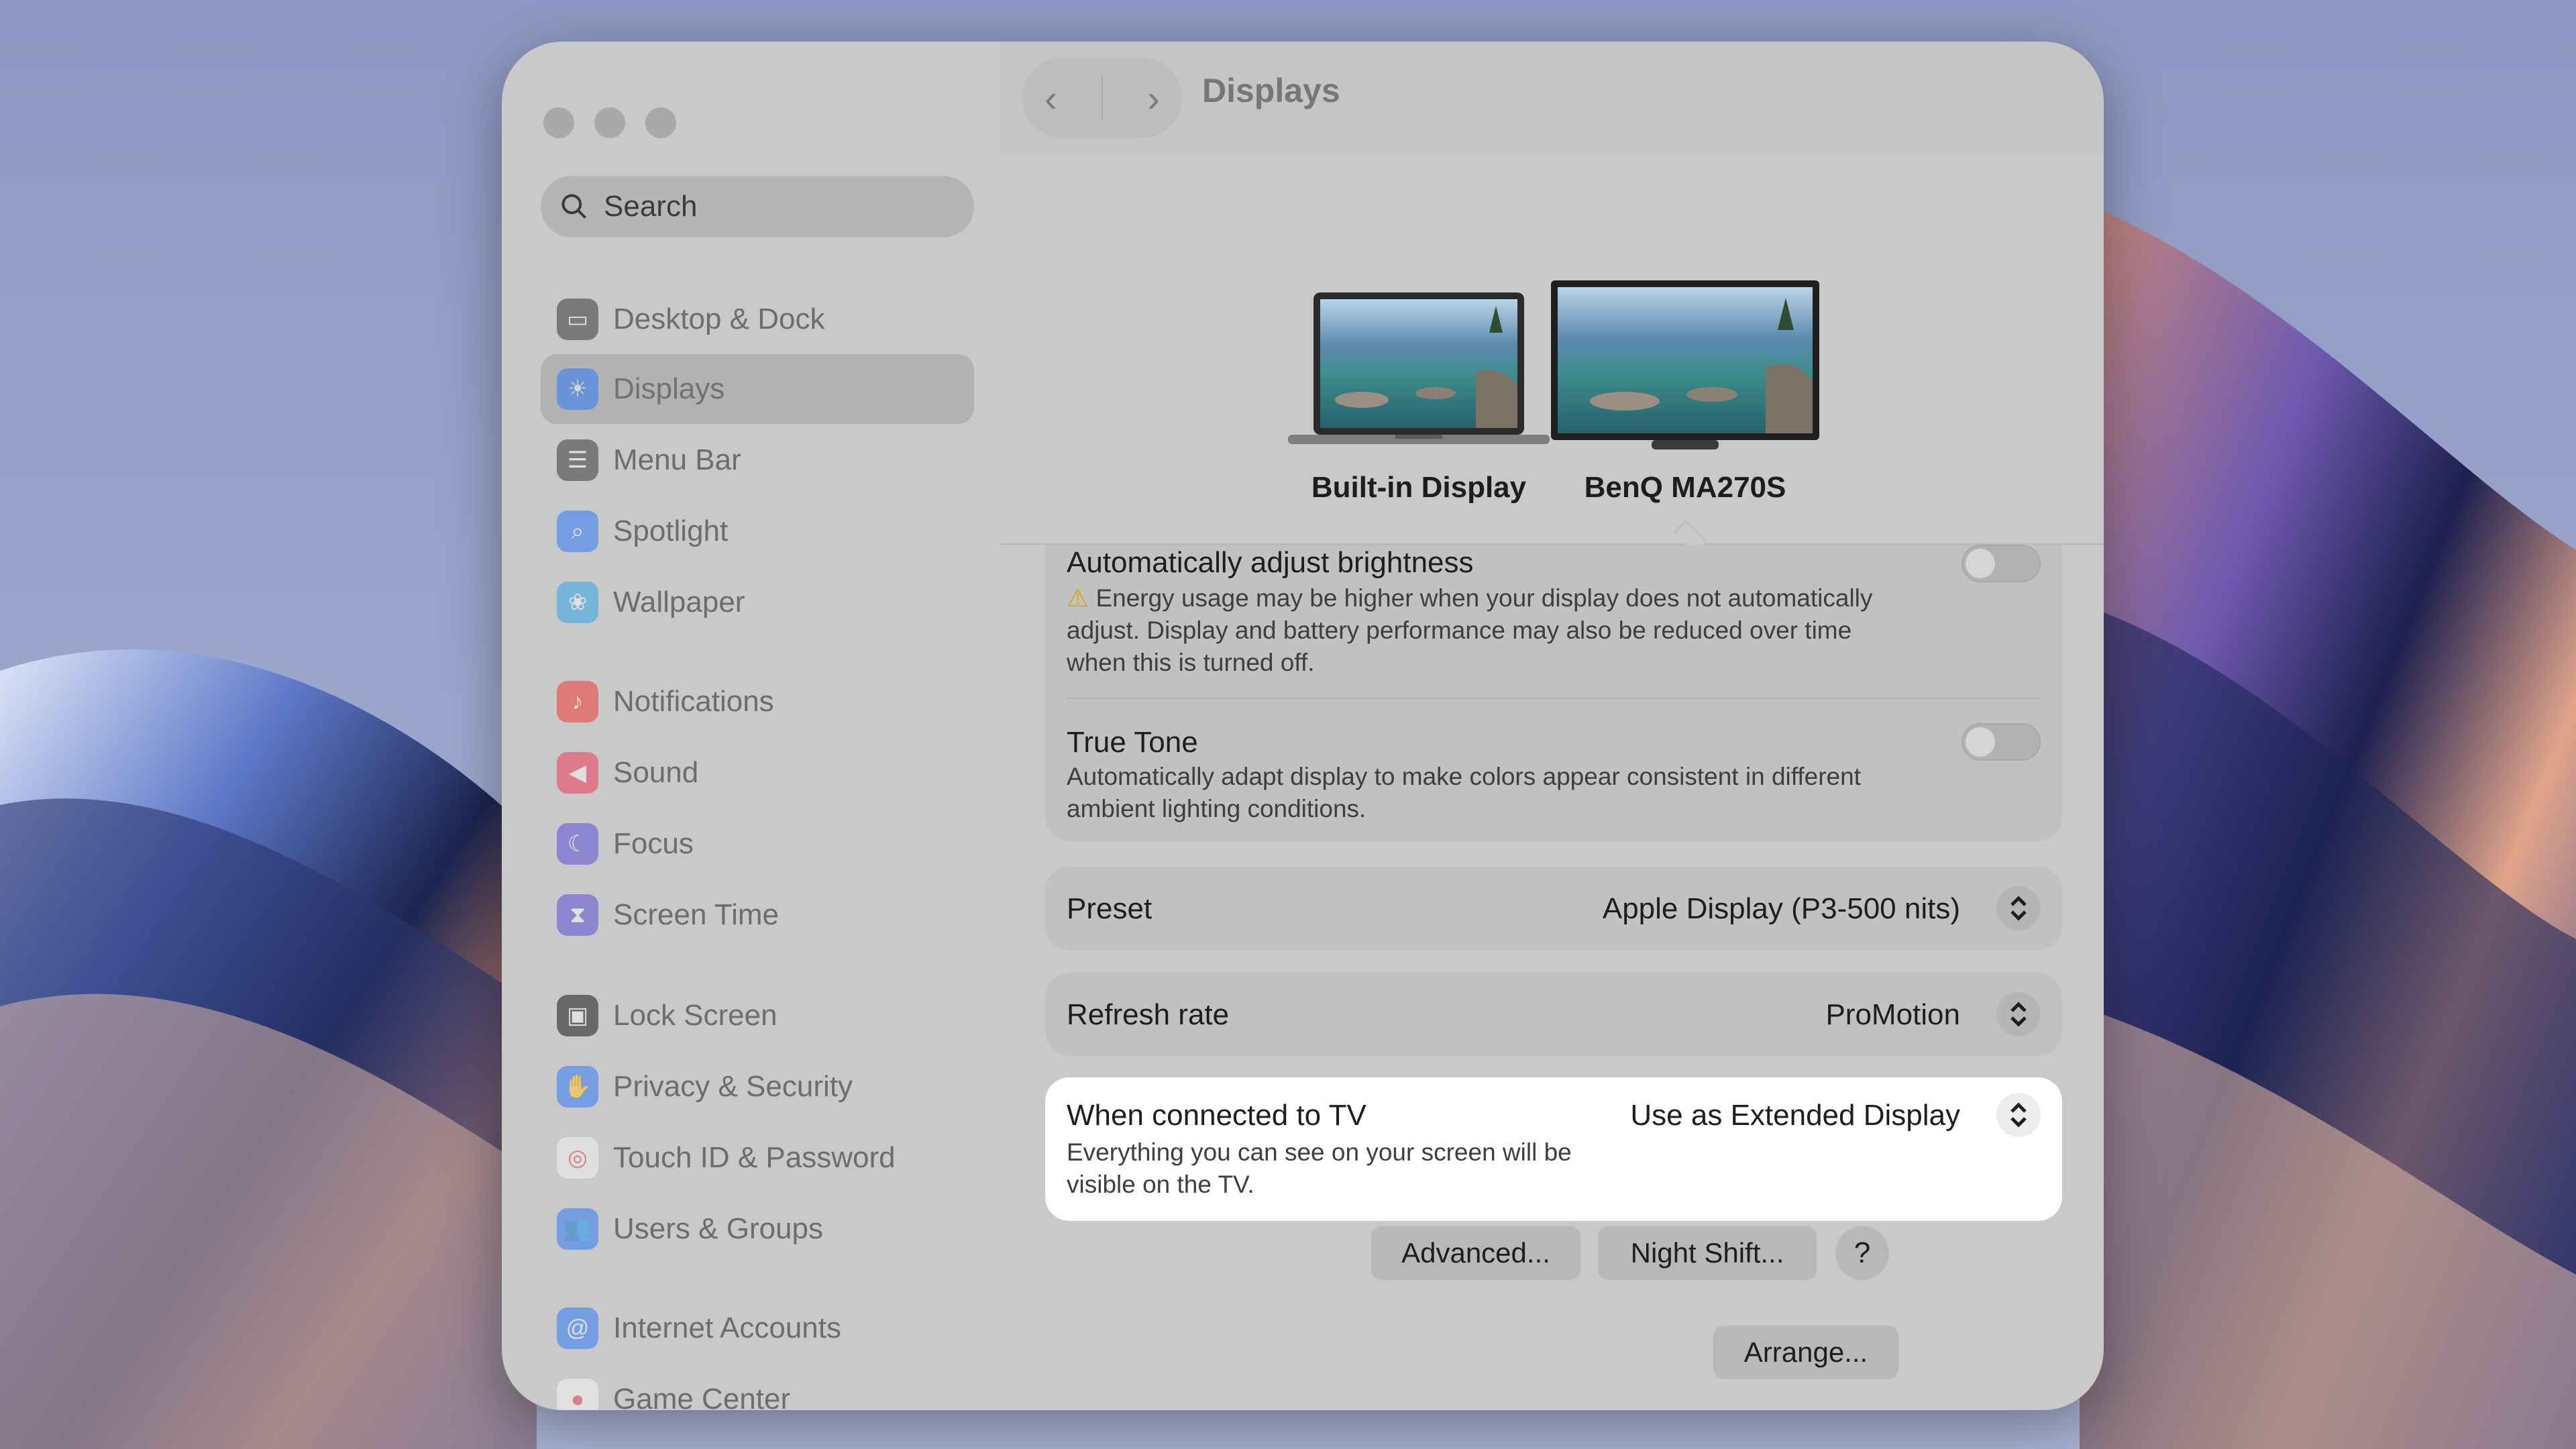 The image size is (2576, 1449). I want to click on hand-icon: ✋, so click(577, 1087).